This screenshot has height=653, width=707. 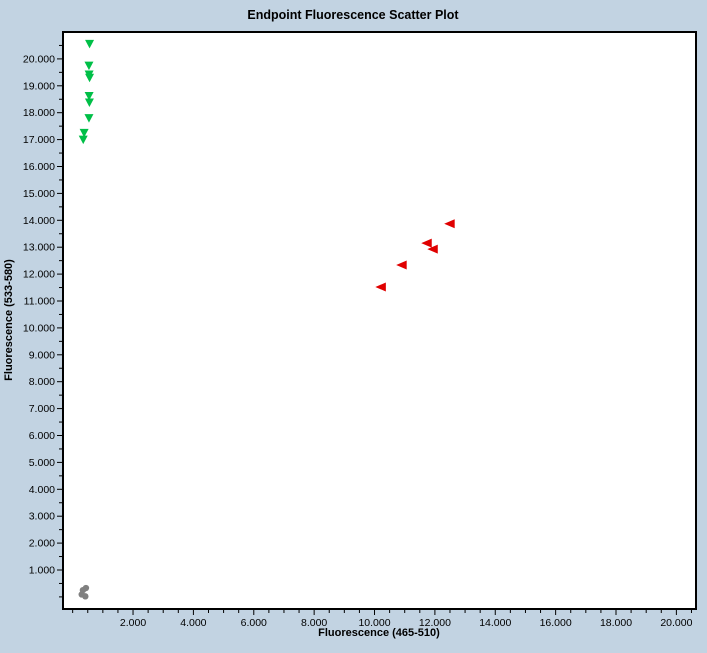 What do you see at coordinates (39, 221) in the screenshot?
I see `y-tick-label: 14.000` at bounding box center [39, 221].